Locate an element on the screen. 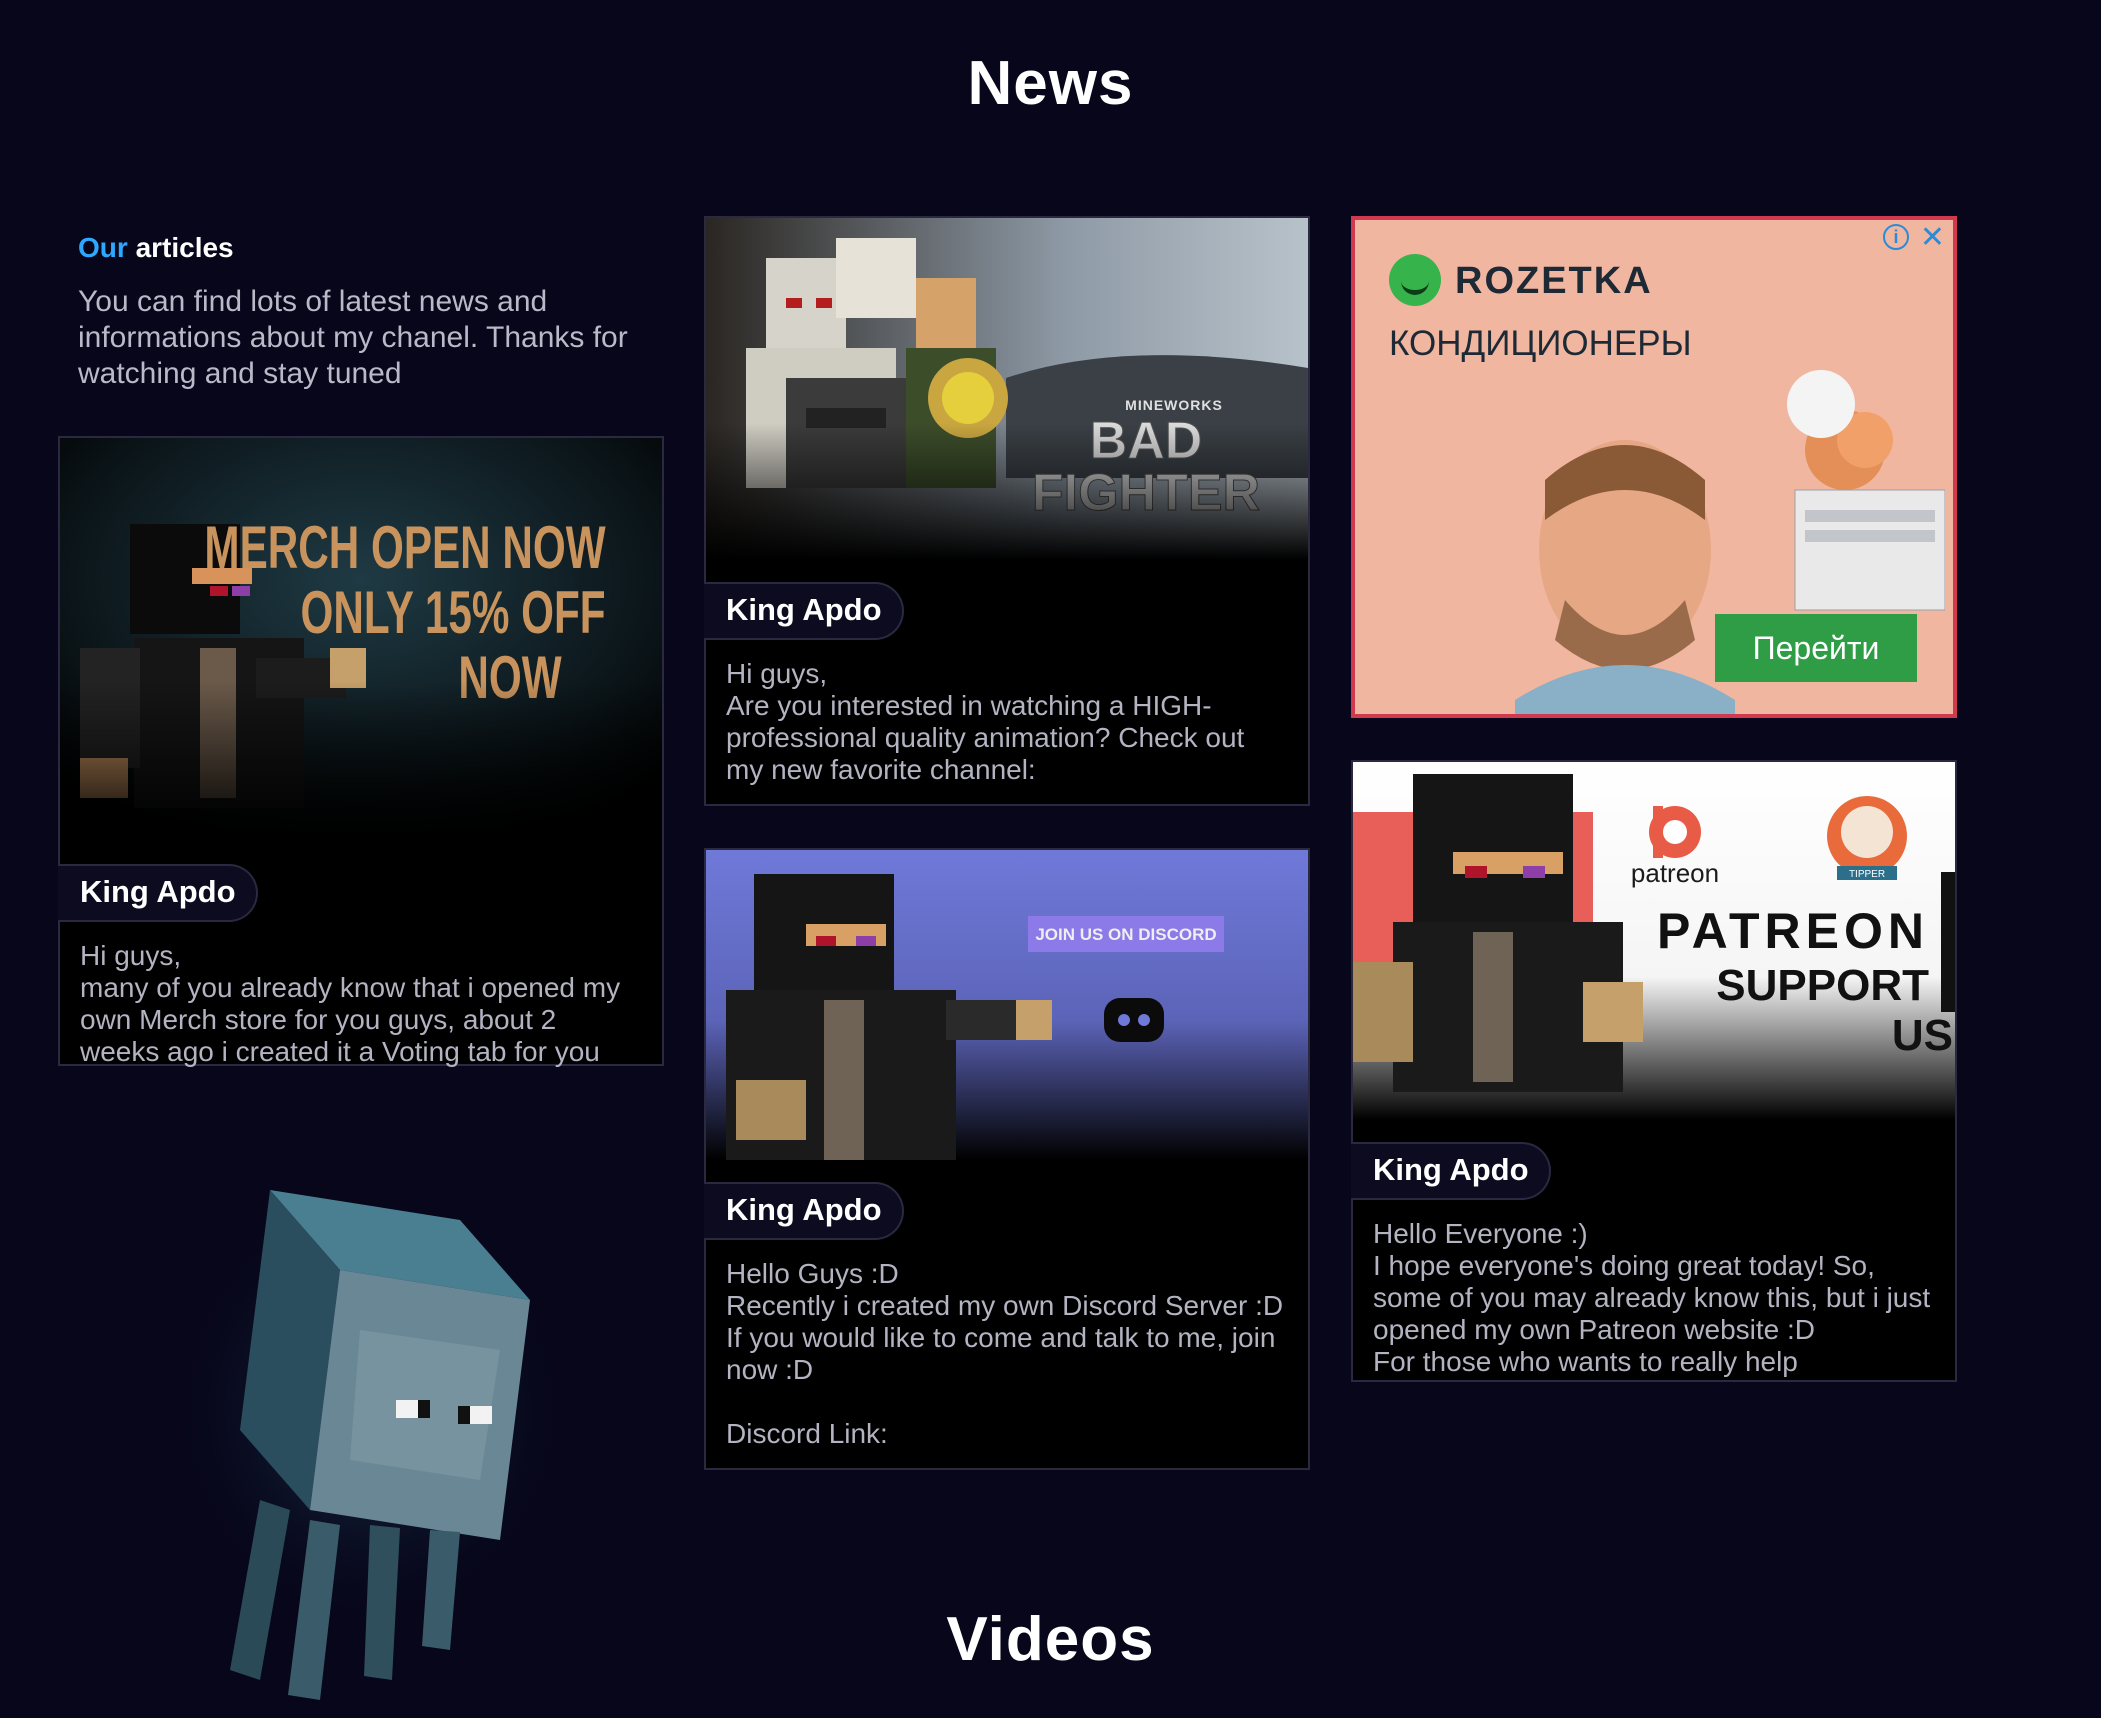 This screenshot has width=2101, height=1718. info-icon: i is located at coordinates (1896, 237).